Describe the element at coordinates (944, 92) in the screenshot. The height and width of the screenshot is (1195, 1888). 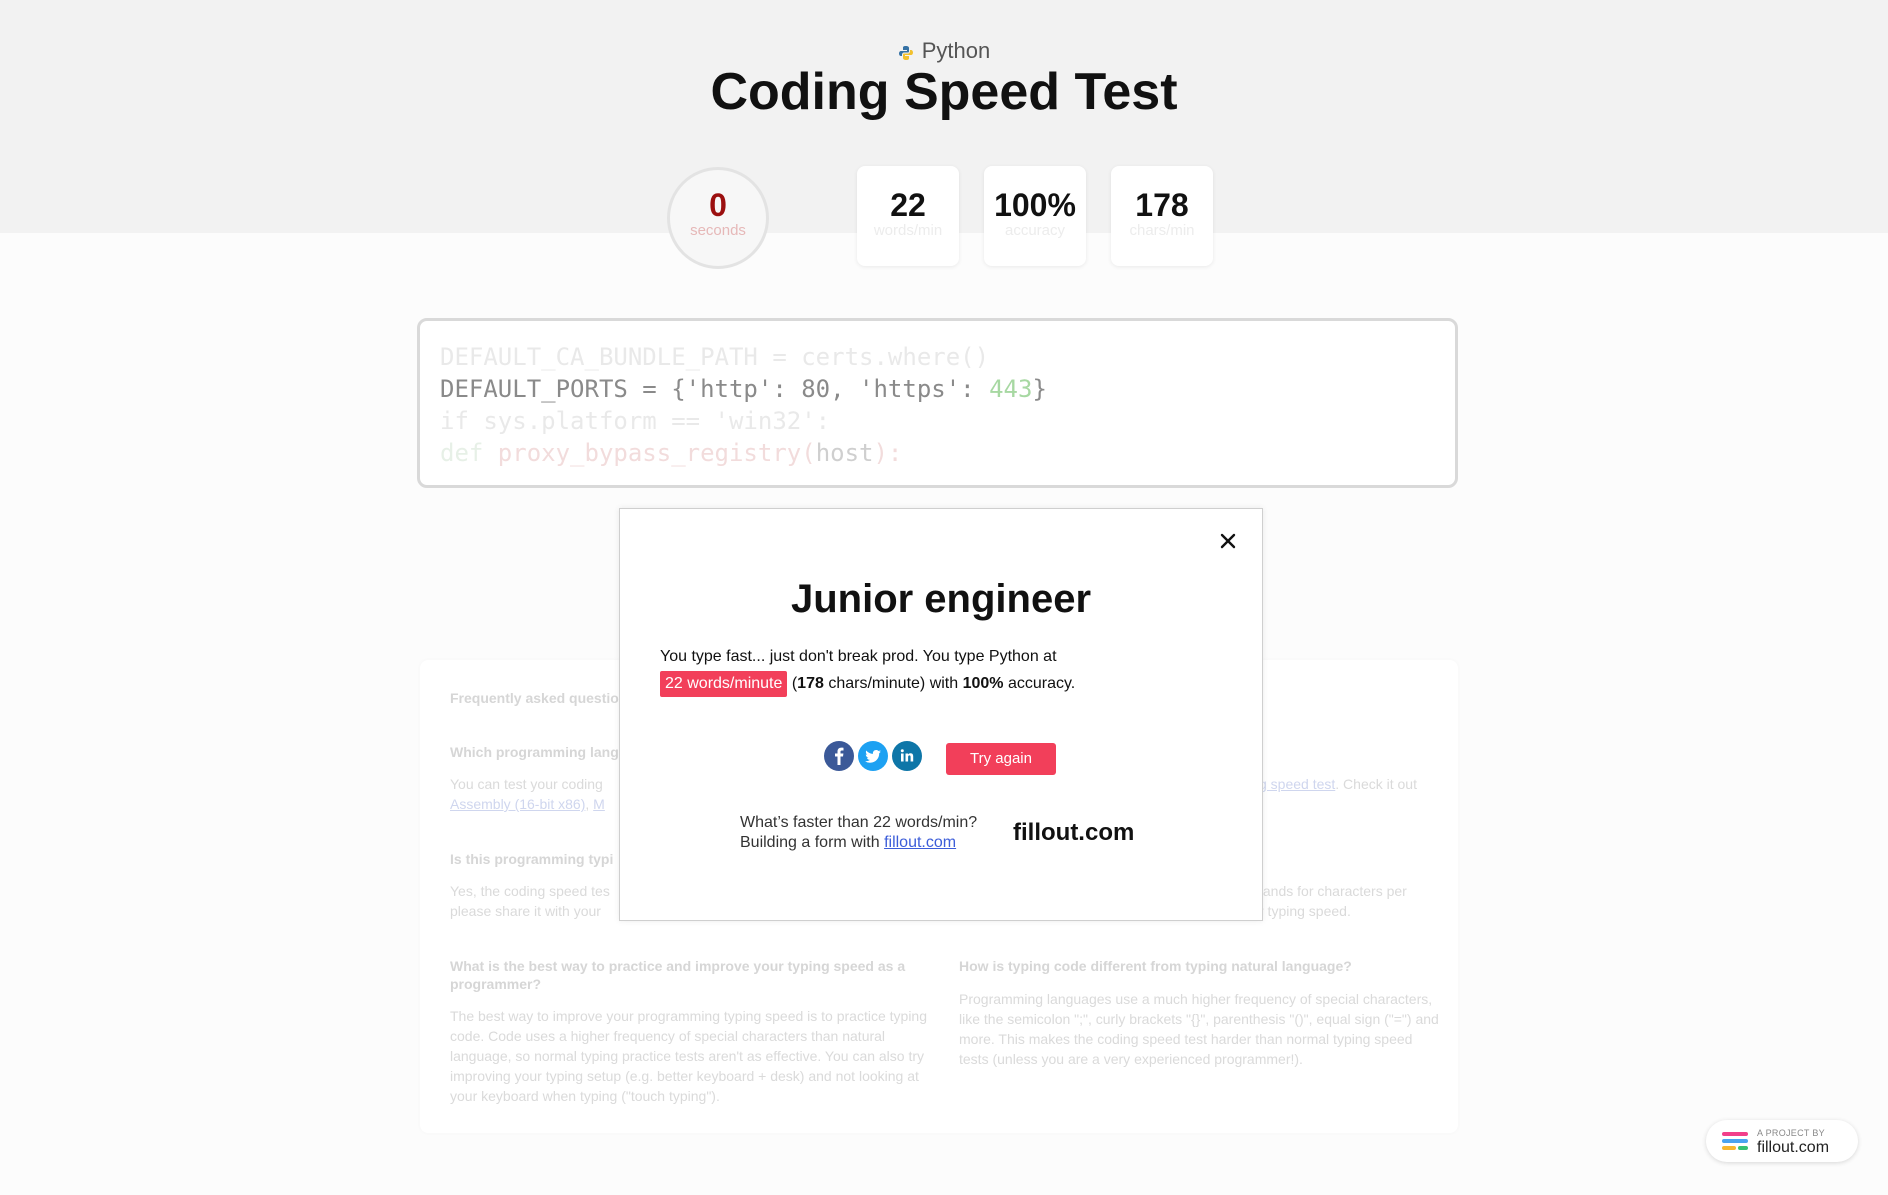
I see `page-title: Coding Speed Test` at that location.